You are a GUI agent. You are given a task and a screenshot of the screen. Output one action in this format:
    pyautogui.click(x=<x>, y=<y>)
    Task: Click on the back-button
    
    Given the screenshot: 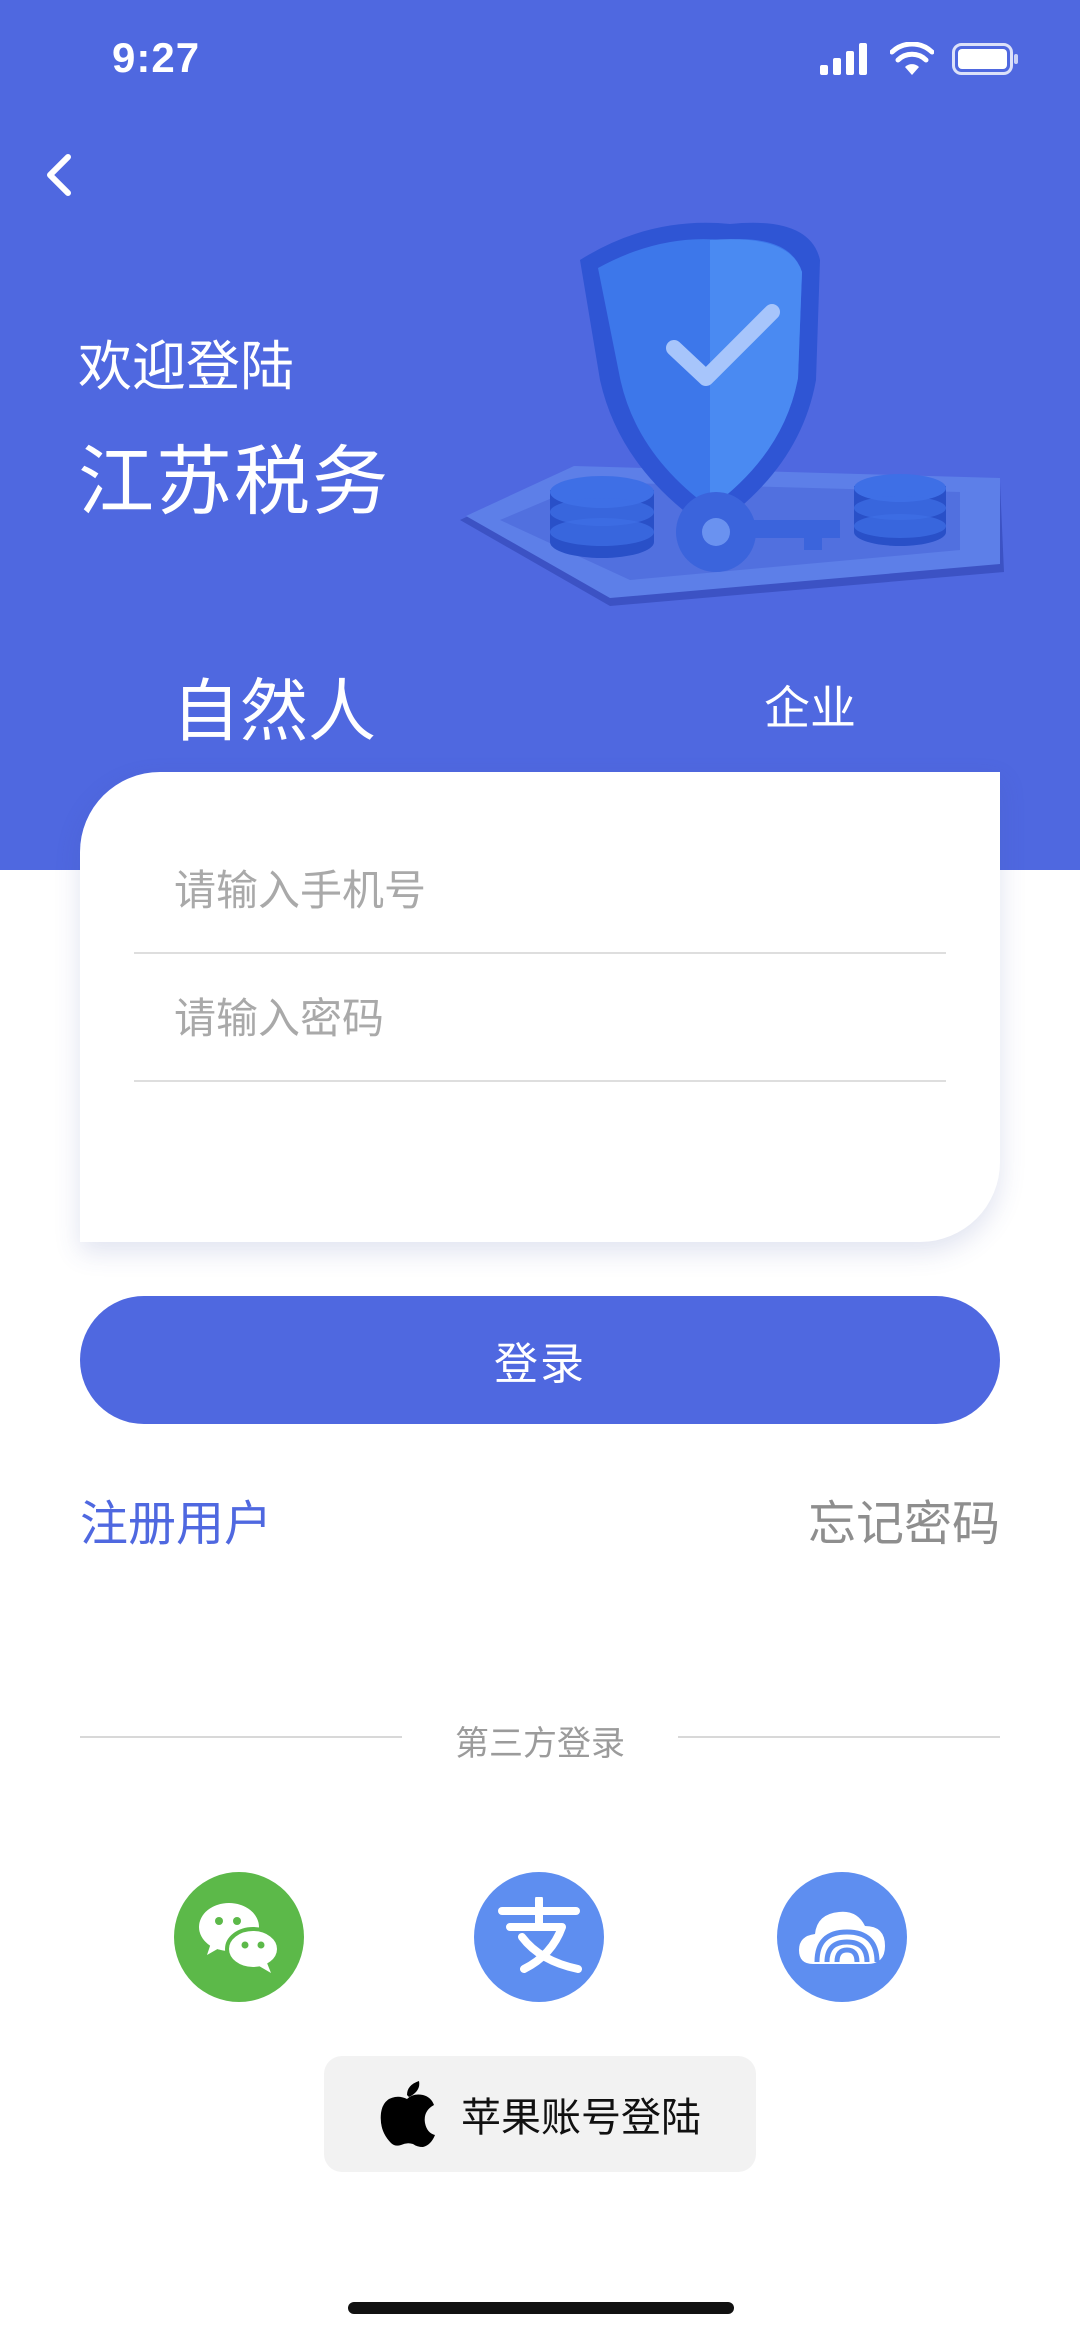 What is the action you would take?
    pyautogui.click(x=59, y=175)
    